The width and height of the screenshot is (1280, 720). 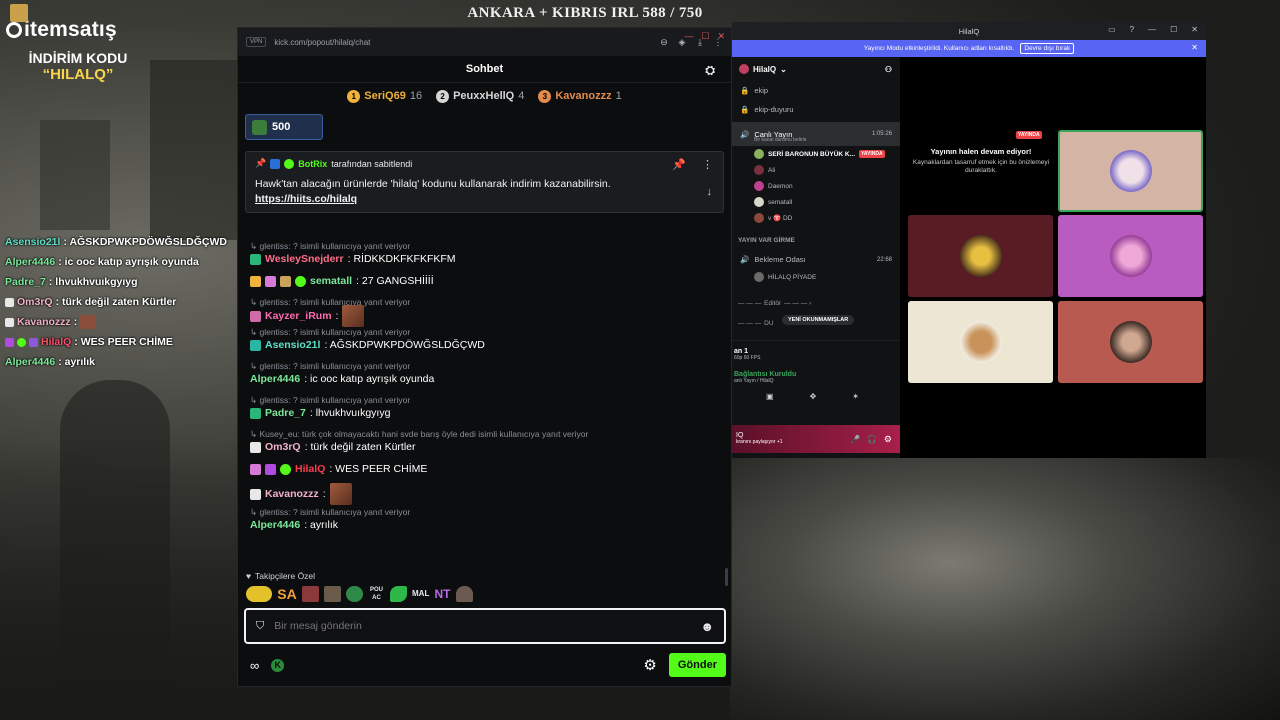 What do you see at coordinates (679, 164) in the screenshot?
I see `unpin-icon: 📌` at bounding box center [679, 164].